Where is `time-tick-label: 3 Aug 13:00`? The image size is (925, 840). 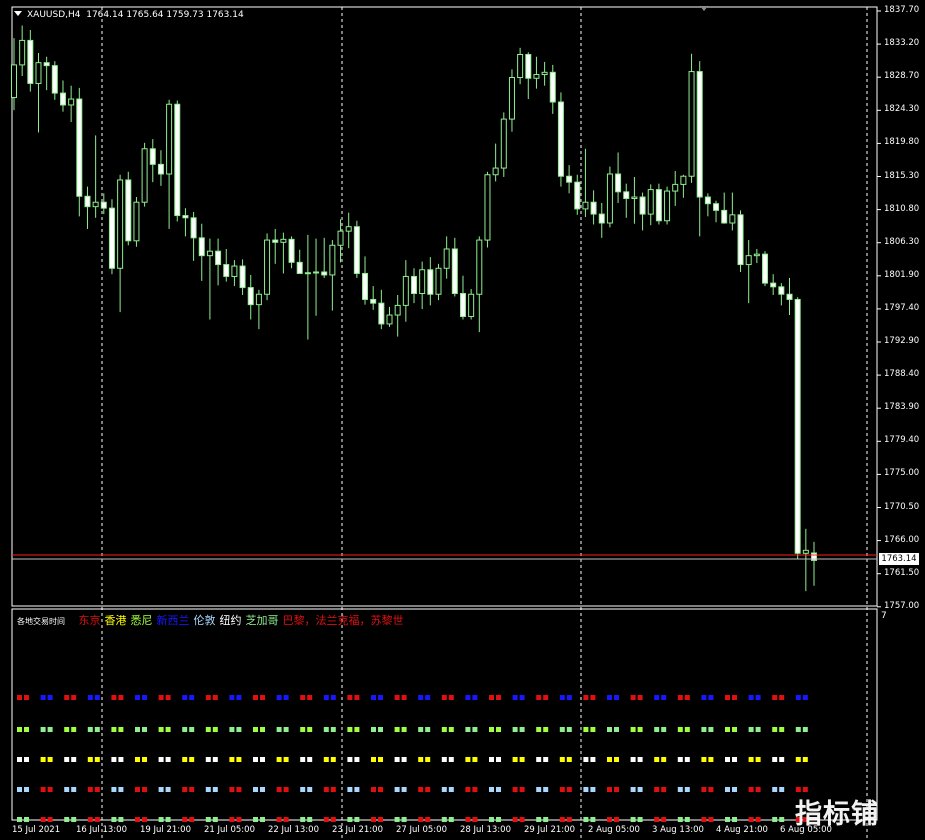 time-tick-label: 3 Aug 13:00 is located at coordinates (678, 830).